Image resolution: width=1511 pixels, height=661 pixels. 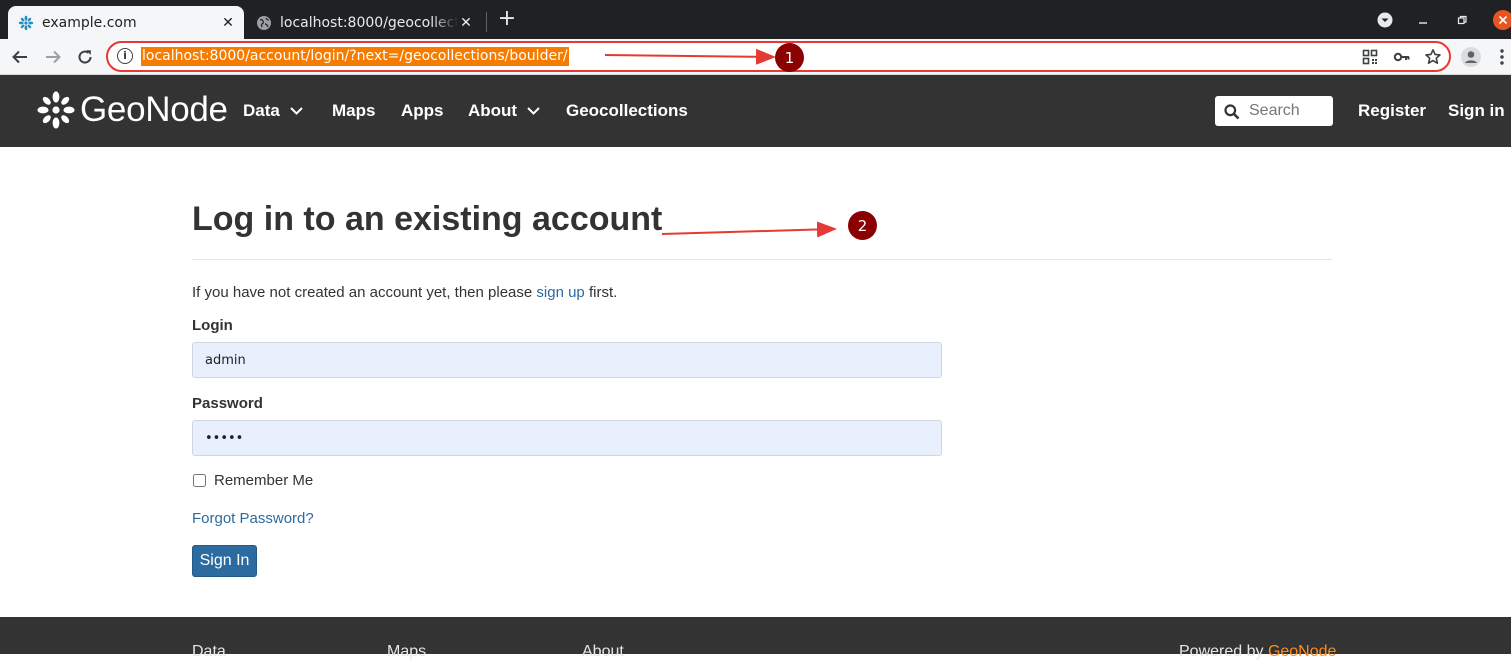 I want to click on login-input, so click(x=567, y=360).